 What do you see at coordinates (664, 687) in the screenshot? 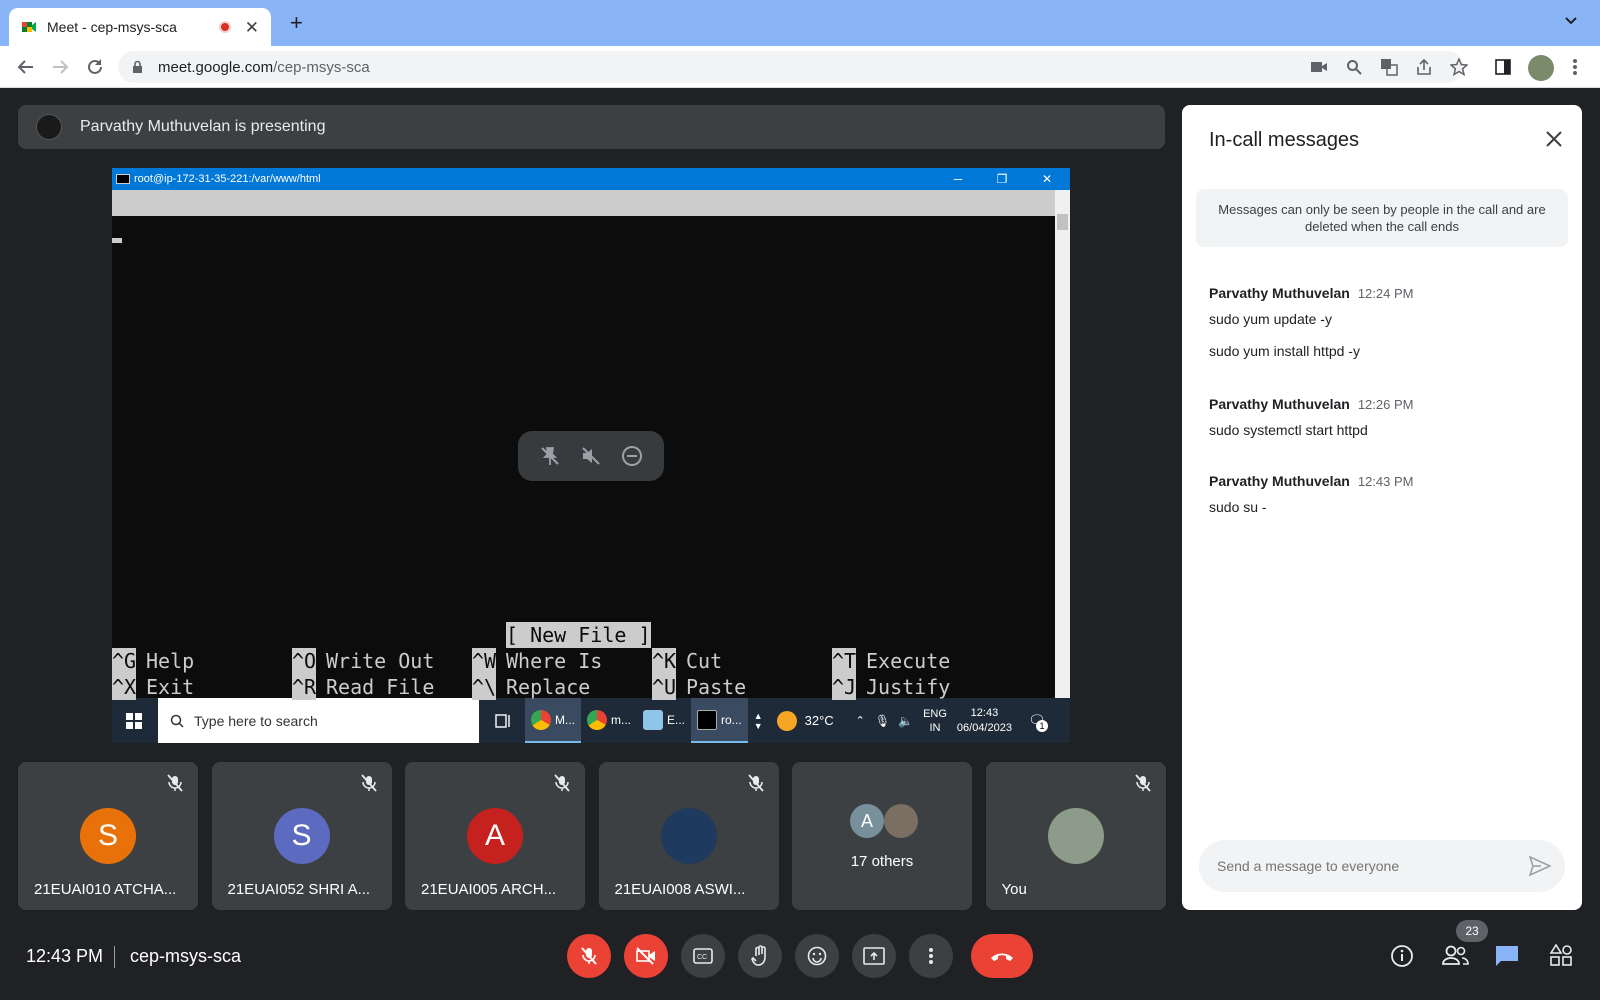
I see `nano-shortcut-key: ^U` at bounding box center [664, 687].